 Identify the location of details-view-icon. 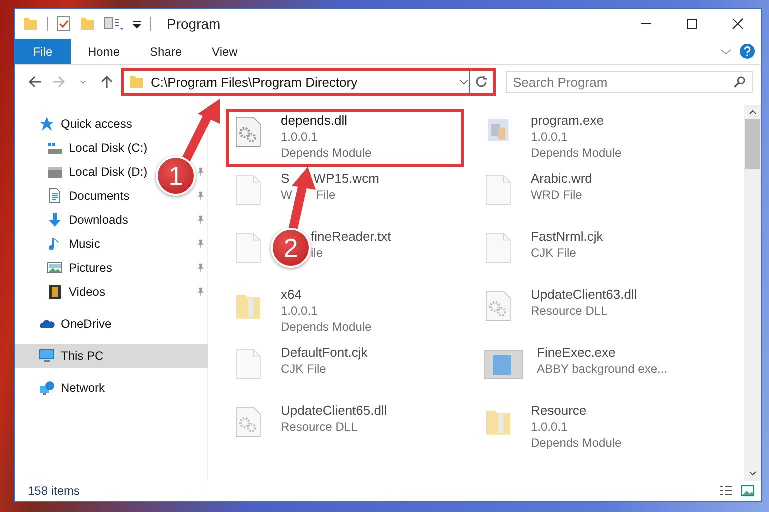
(726, 491).